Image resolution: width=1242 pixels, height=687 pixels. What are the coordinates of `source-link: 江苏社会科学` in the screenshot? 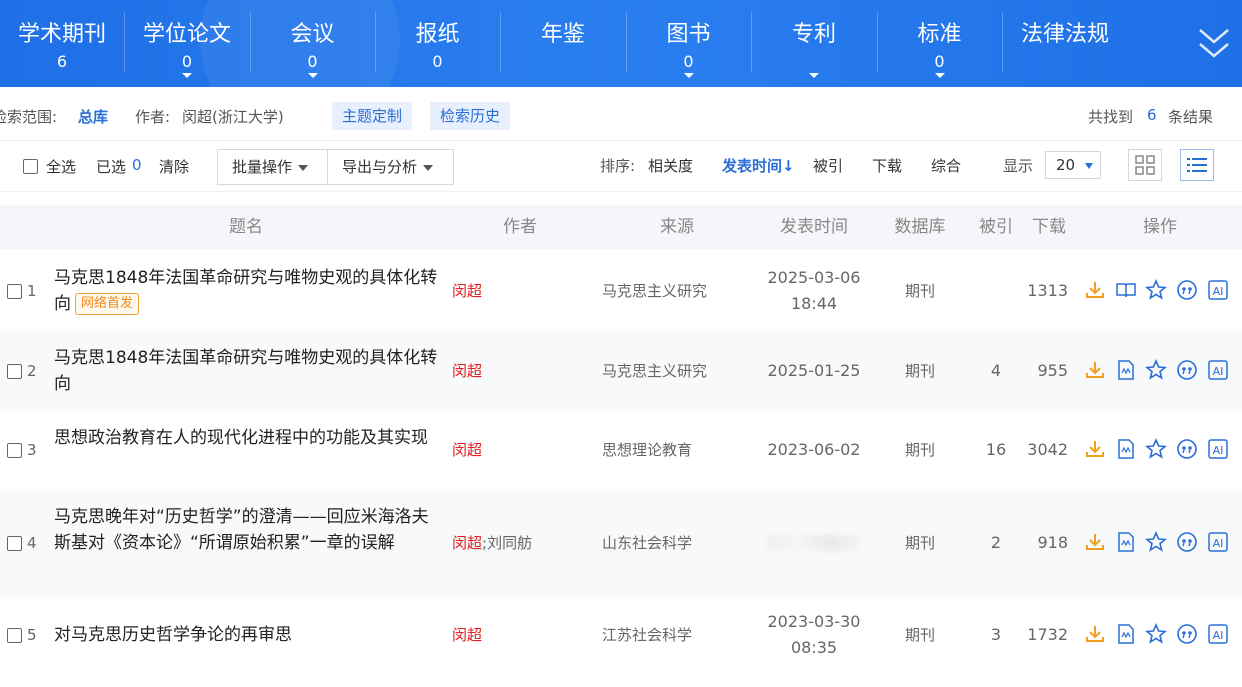 It's located at (682, 635).